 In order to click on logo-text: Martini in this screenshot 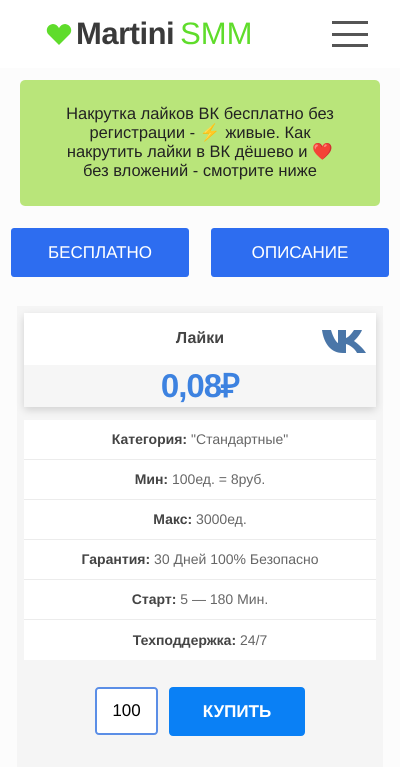, I will do `click(125, 33)`.